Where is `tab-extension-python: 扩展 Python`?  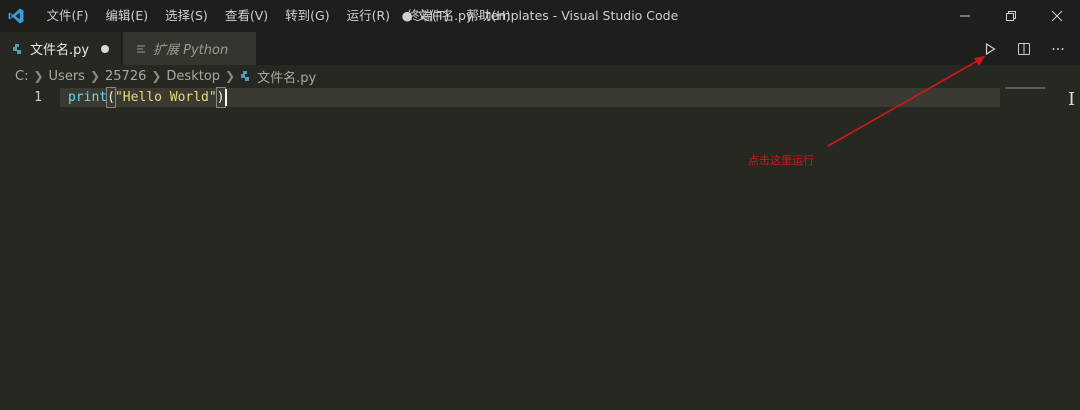 tab-extension-python: 扩展 Python is located at coordinates (189, 48).